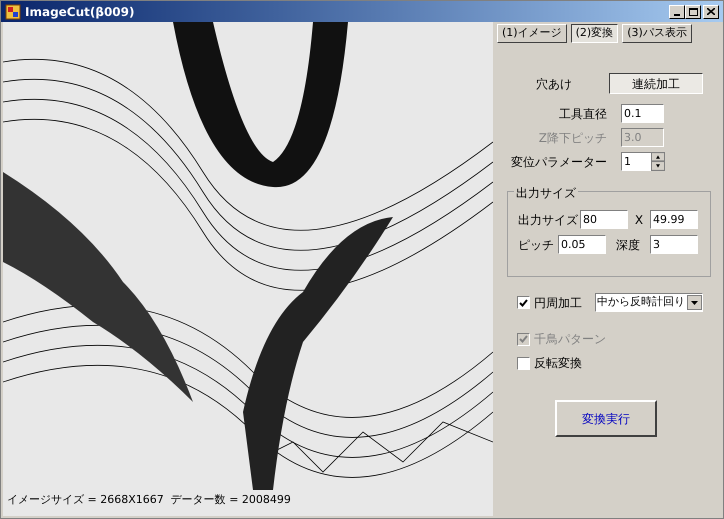 This screenshot has width=724, height=519. What do you see at coordinates (656, 83) in the screenshot?
I see `mode-button: 連続加工` at bounding box center [656, 83].